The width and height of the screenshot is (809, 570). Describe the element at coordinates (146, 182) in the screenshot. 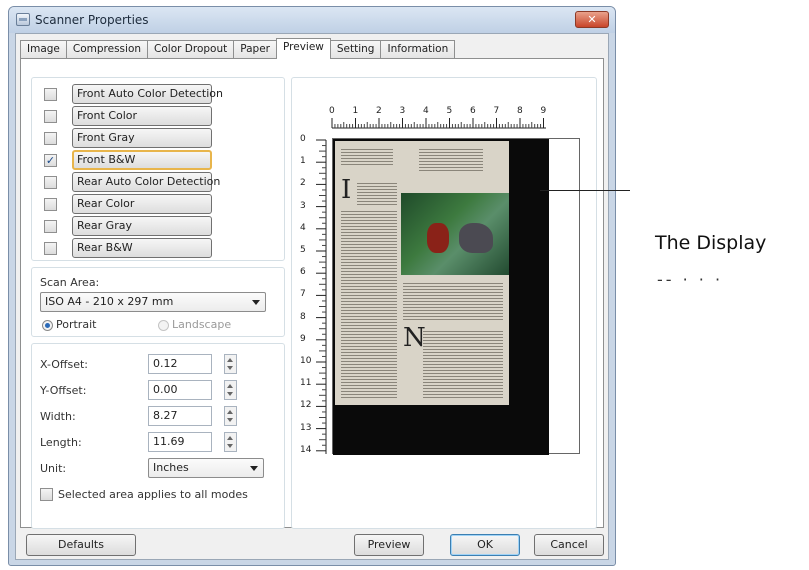

I see `mode-button: Rear Auto Color Detection` at that location.